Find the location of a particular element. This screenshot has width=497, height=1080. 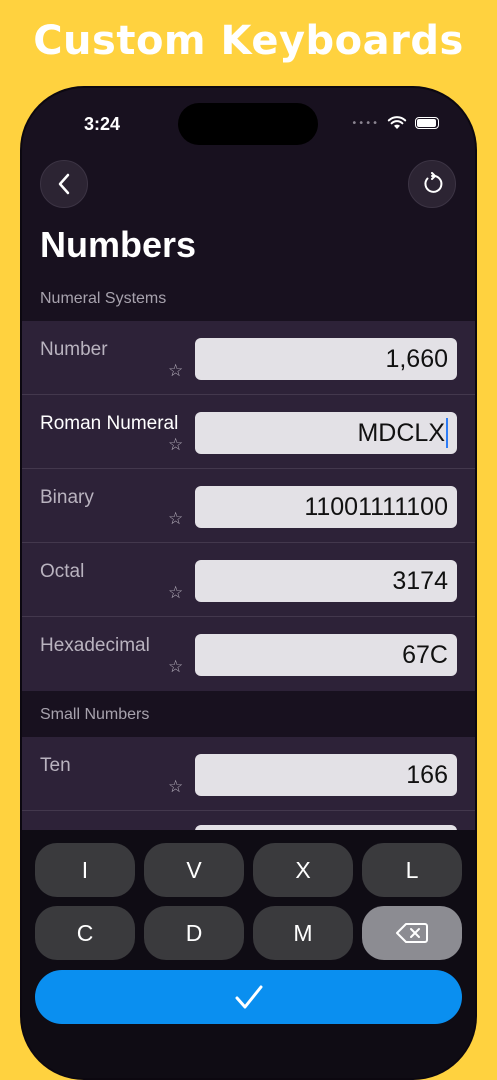

wifi-icon is located at coordinates (397, 122).